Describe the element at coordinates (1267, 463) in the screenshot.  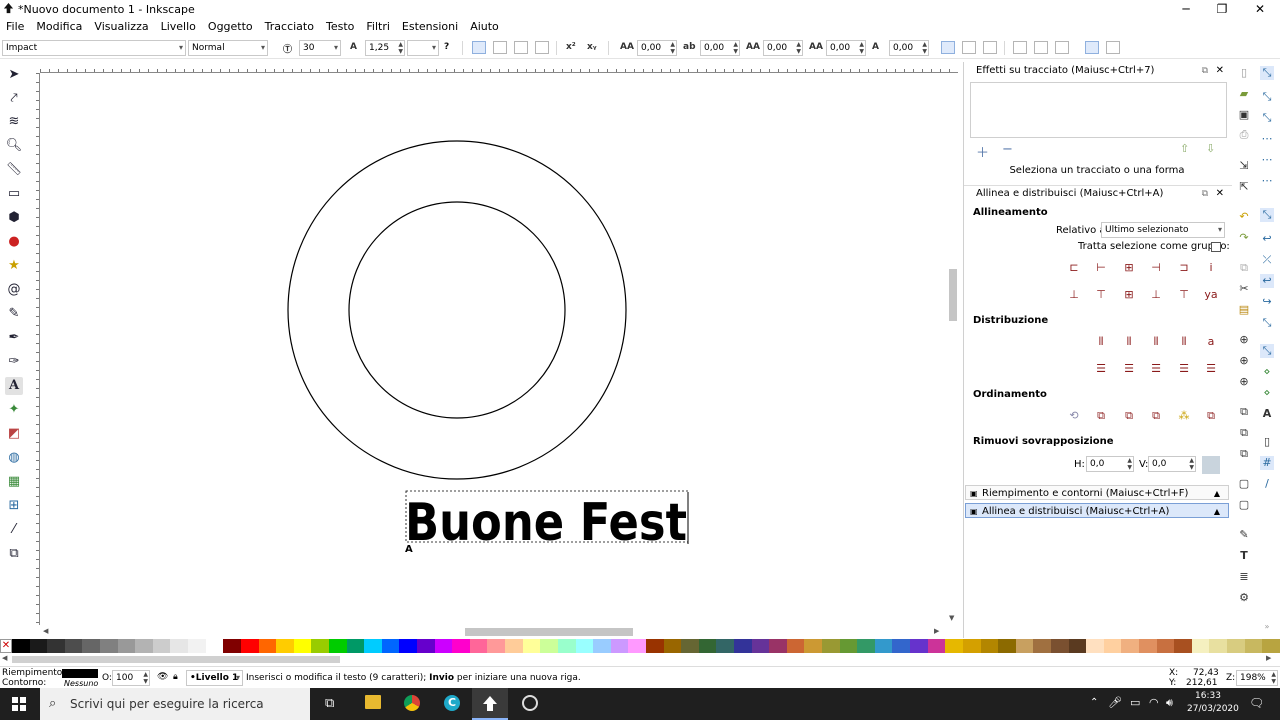
I see `snap-grids-icon: #` at that location.